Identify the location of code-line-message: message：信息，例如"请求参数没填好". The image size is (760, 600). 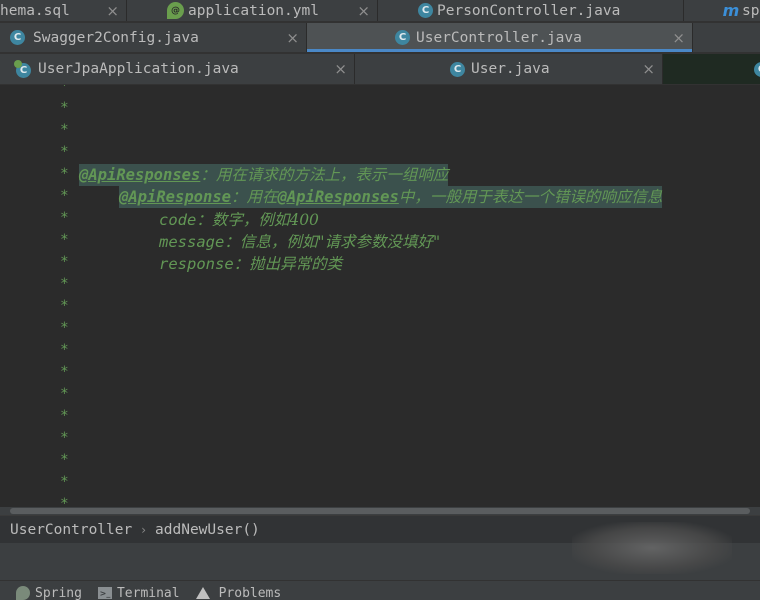
(299, 242).